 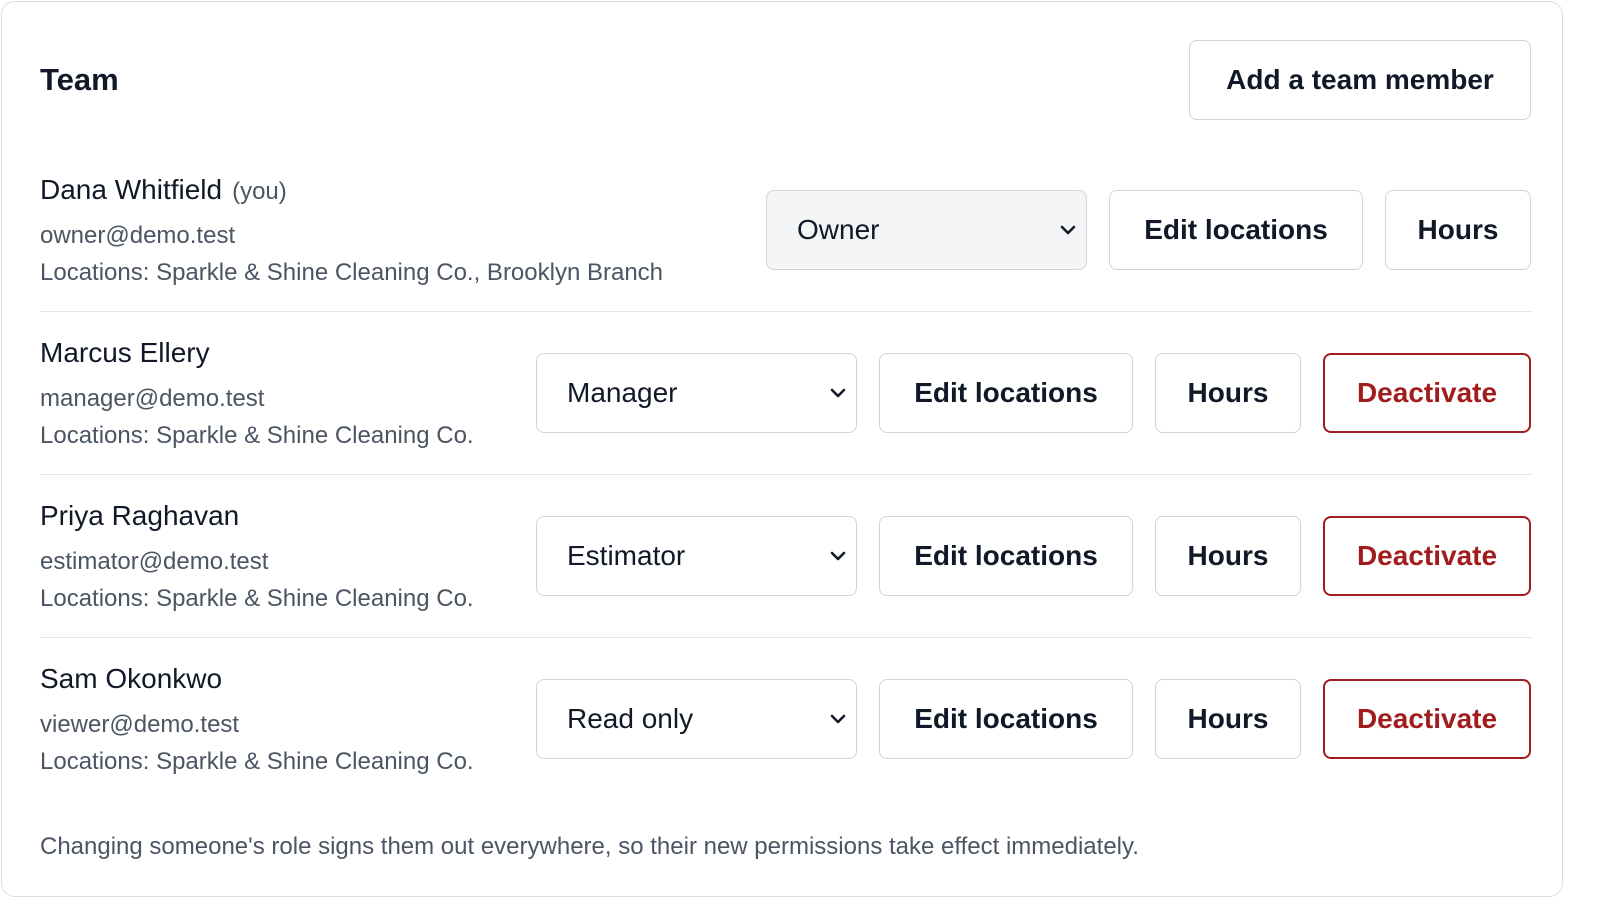 What do you see at coordinates (926, 230) in the screenshot?
I see `role-select: Owner` at bounding box center [926, 230].